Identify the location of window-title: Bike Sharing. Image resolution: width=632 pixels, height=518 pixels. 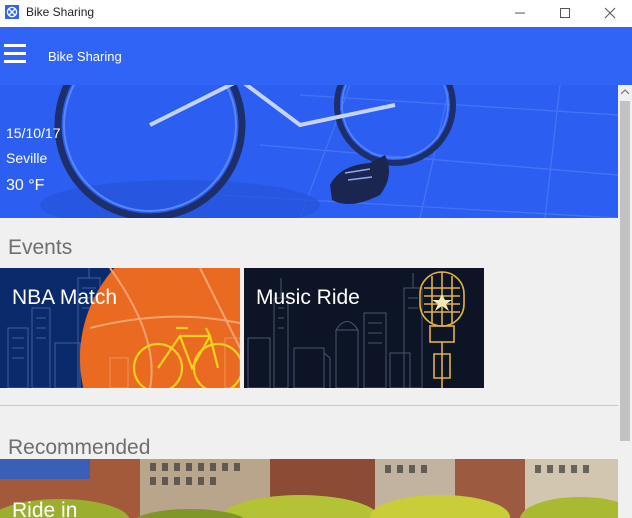
(60, 12).